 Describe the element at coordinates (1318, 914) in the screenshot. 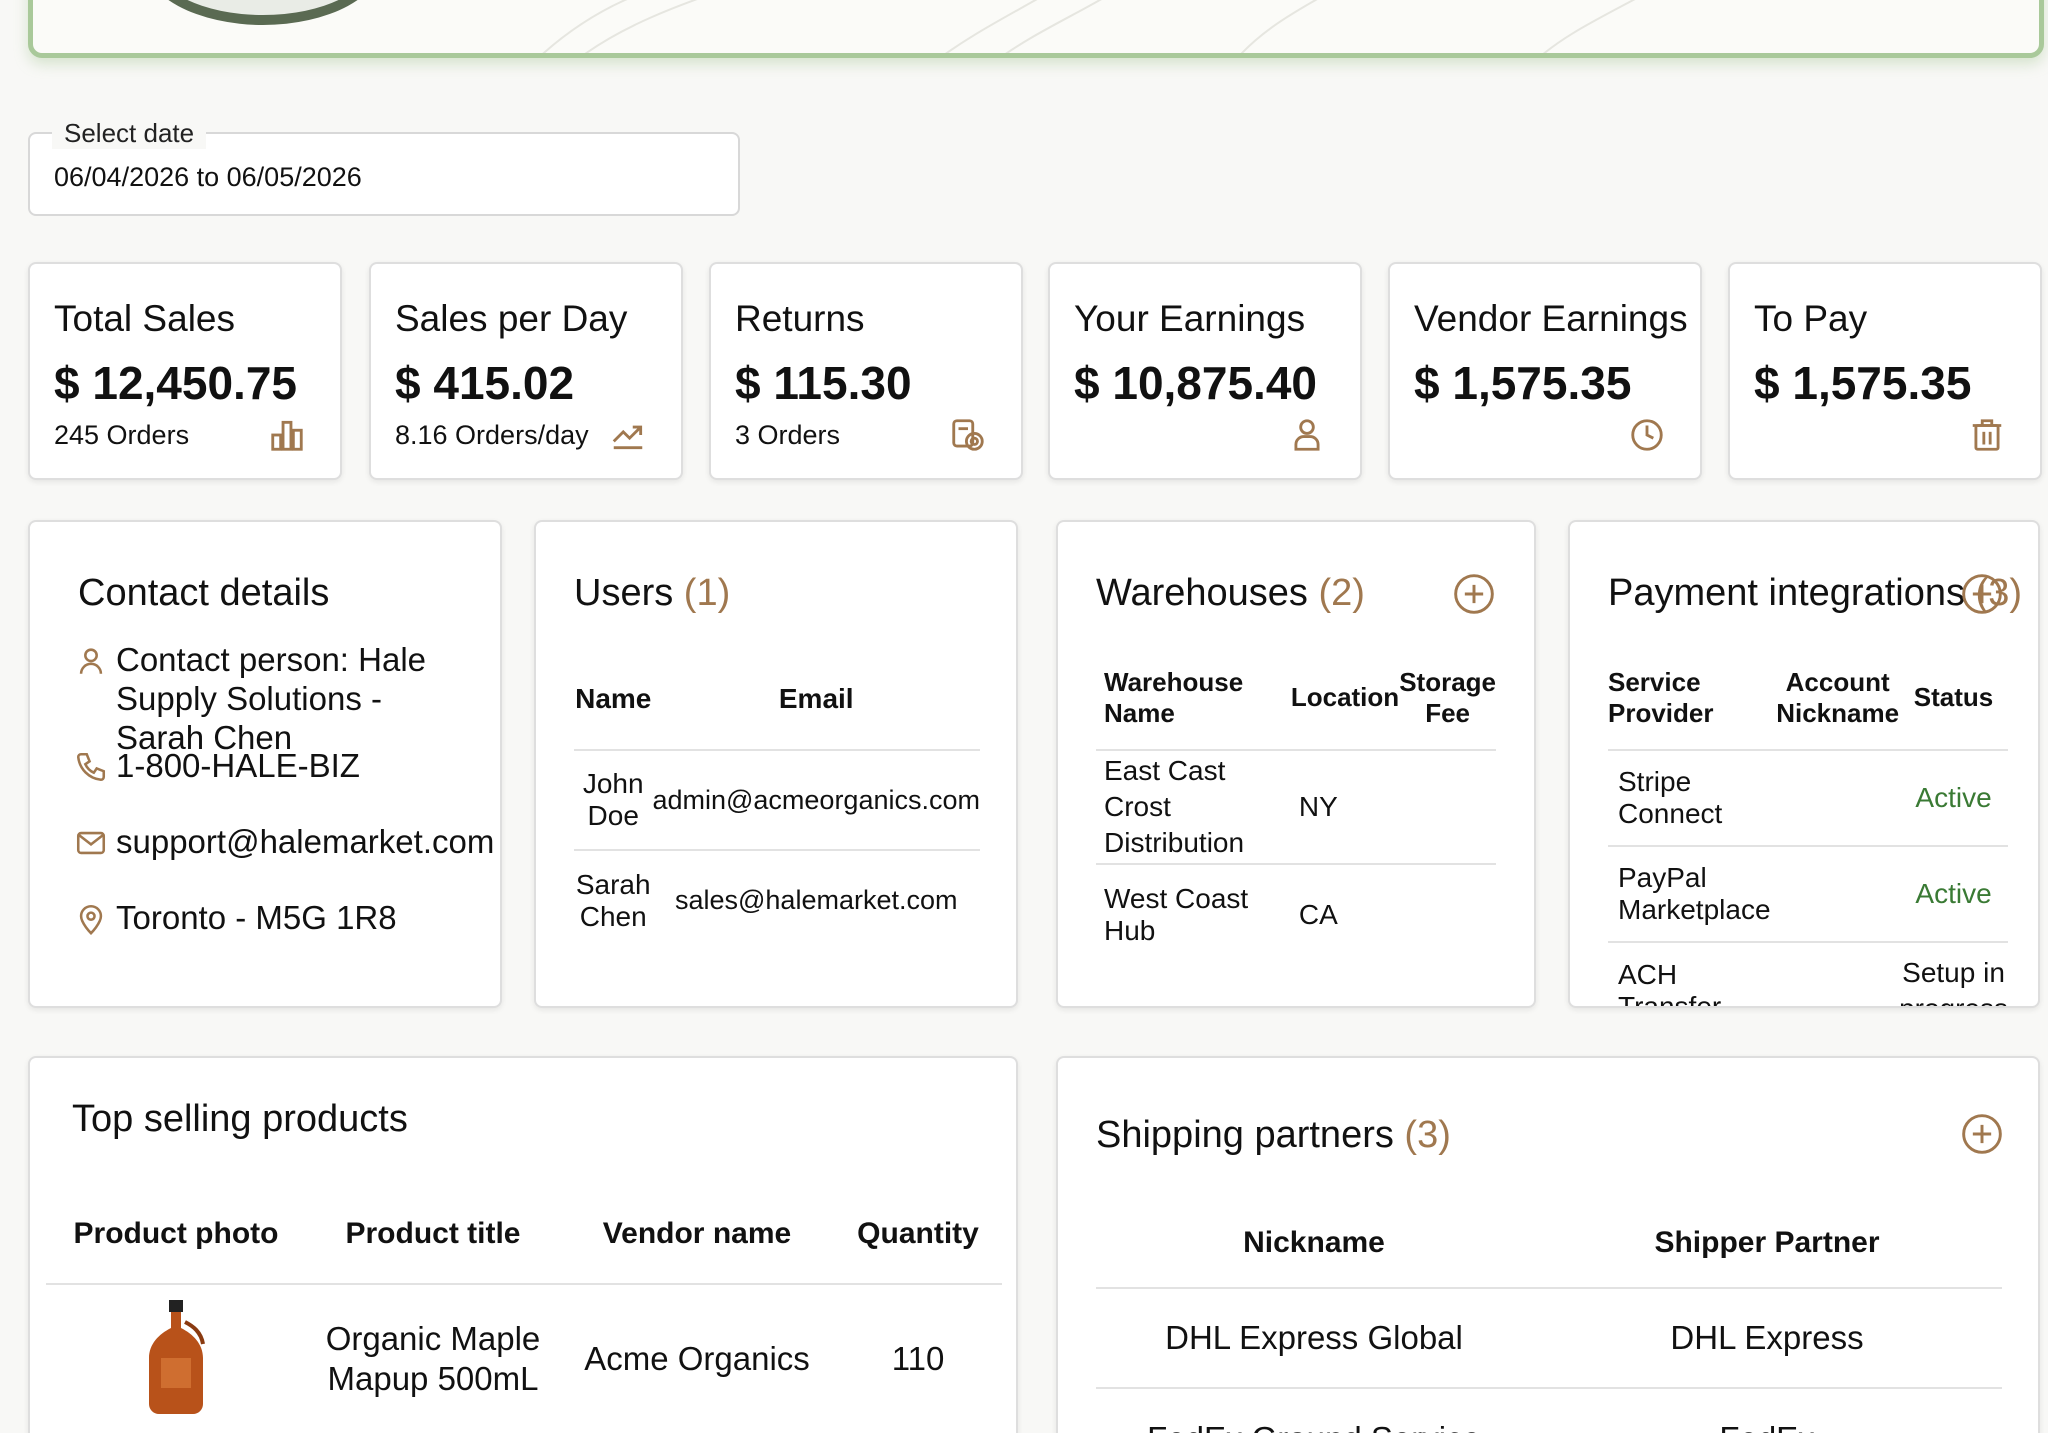

I see `warehouse-location: CA` at that location.